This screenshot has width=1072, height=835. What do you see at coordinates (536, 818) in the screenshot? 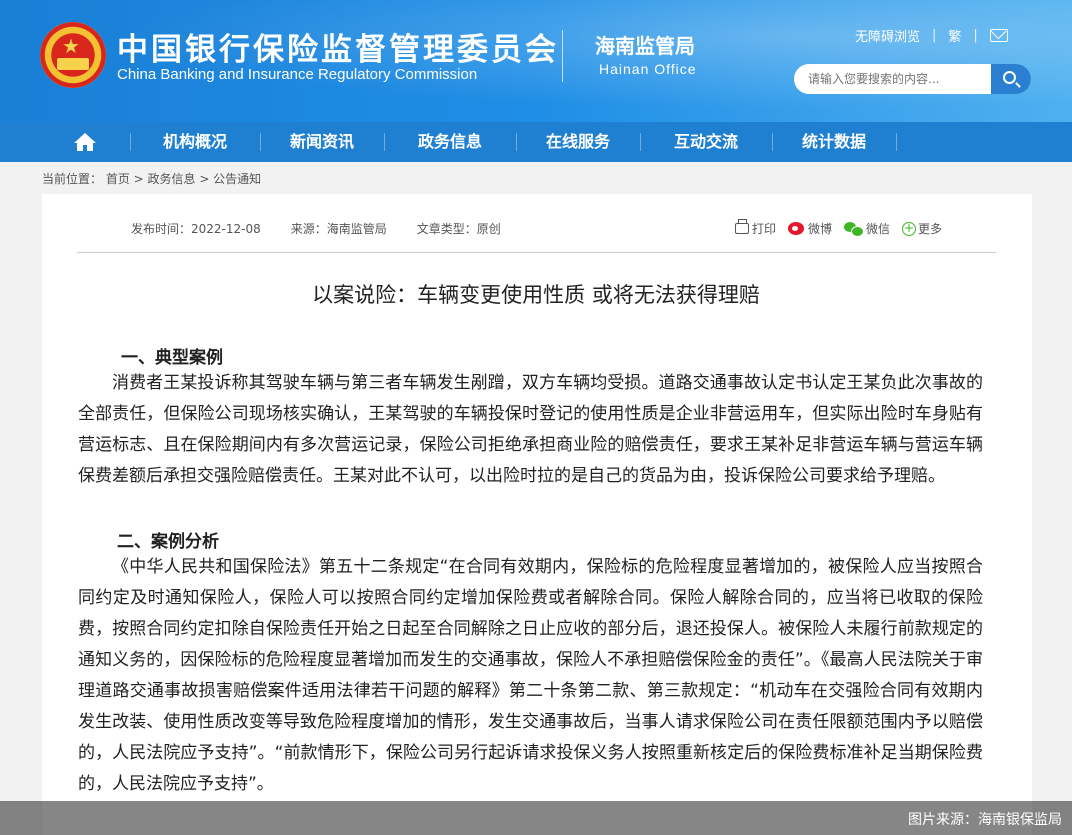
I see `image-caption-bar: 图片来源：海南银保监局` at bounding box center [536, 818].